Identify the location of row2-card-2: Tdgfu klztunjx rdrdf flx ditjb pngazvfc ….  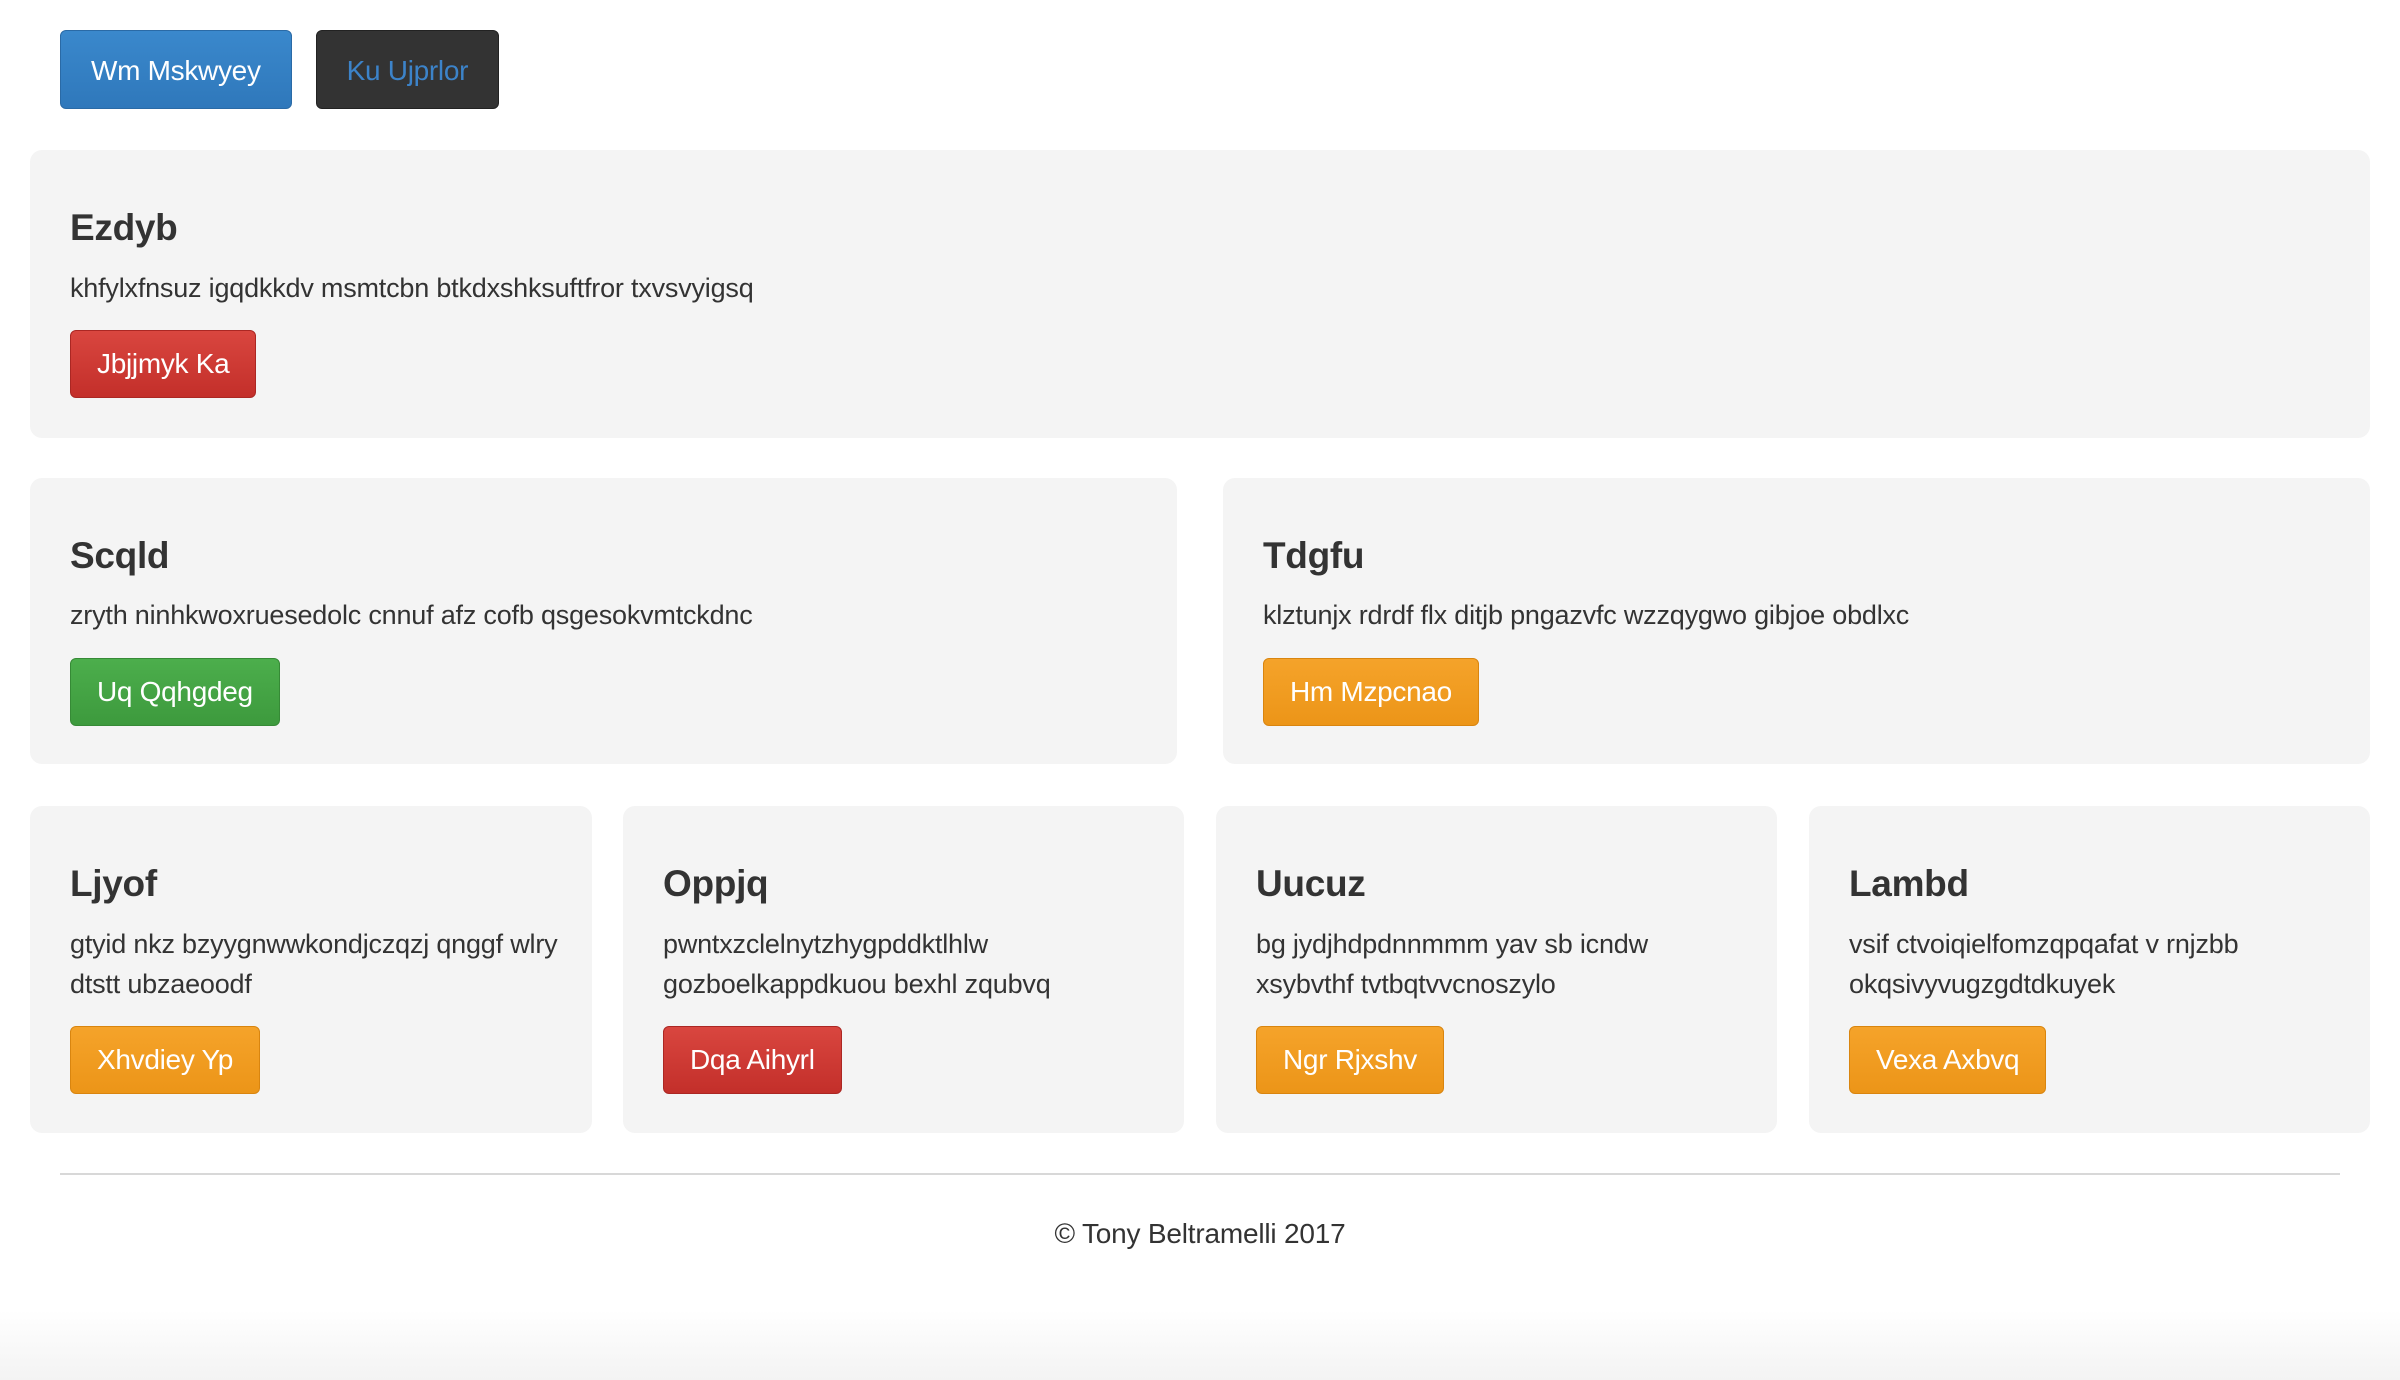
(1796, 621).